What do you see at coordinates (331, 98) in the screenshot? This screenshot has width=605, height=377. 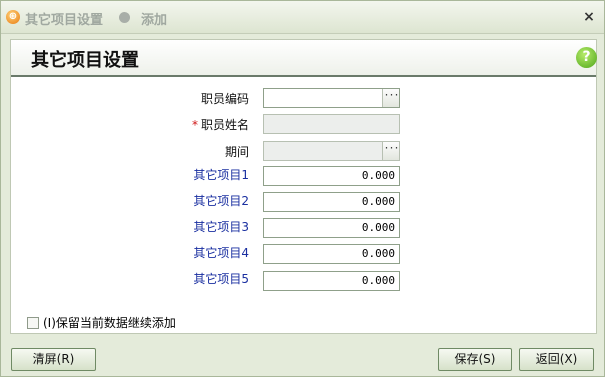 I see `employee-code-input: ···` at bounding box center [331, 98].